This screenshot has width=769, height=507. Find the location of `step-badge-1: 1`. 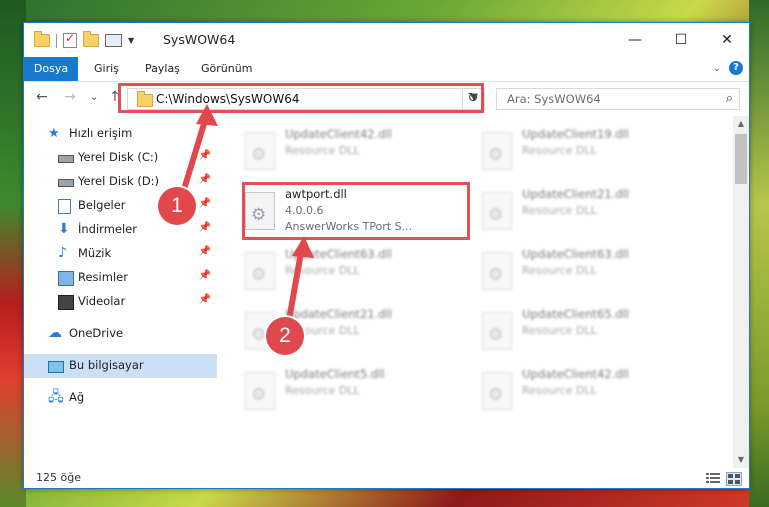

step-badge-1: 1 is located at coordinates (177, 206).